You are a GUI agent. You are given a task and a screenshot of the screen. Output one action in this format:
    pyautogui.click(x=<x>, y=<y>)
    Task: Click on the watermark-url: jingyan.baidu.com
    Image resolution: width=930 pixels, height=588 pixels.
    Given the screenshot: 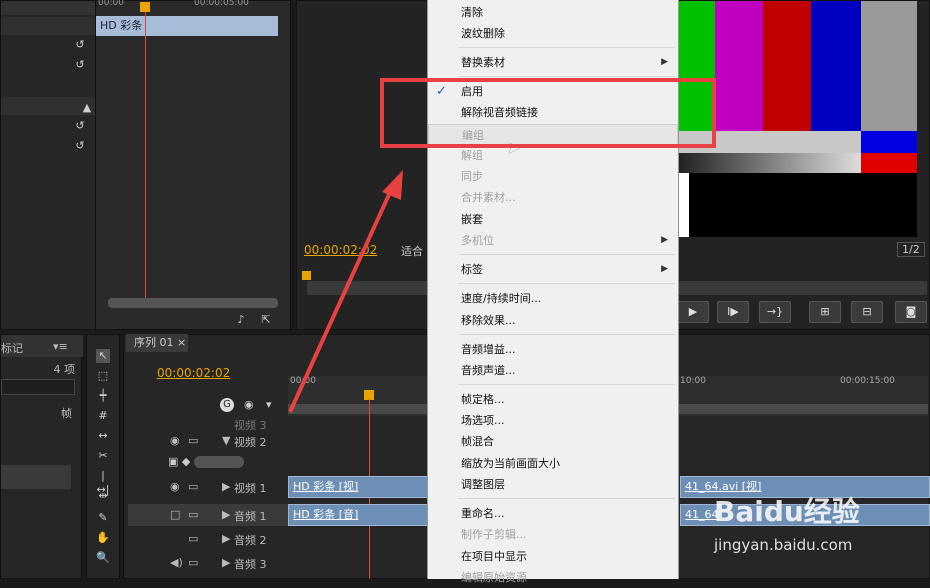 What is the action you would take?
    pyautogui.click(x=783, y=545)
    